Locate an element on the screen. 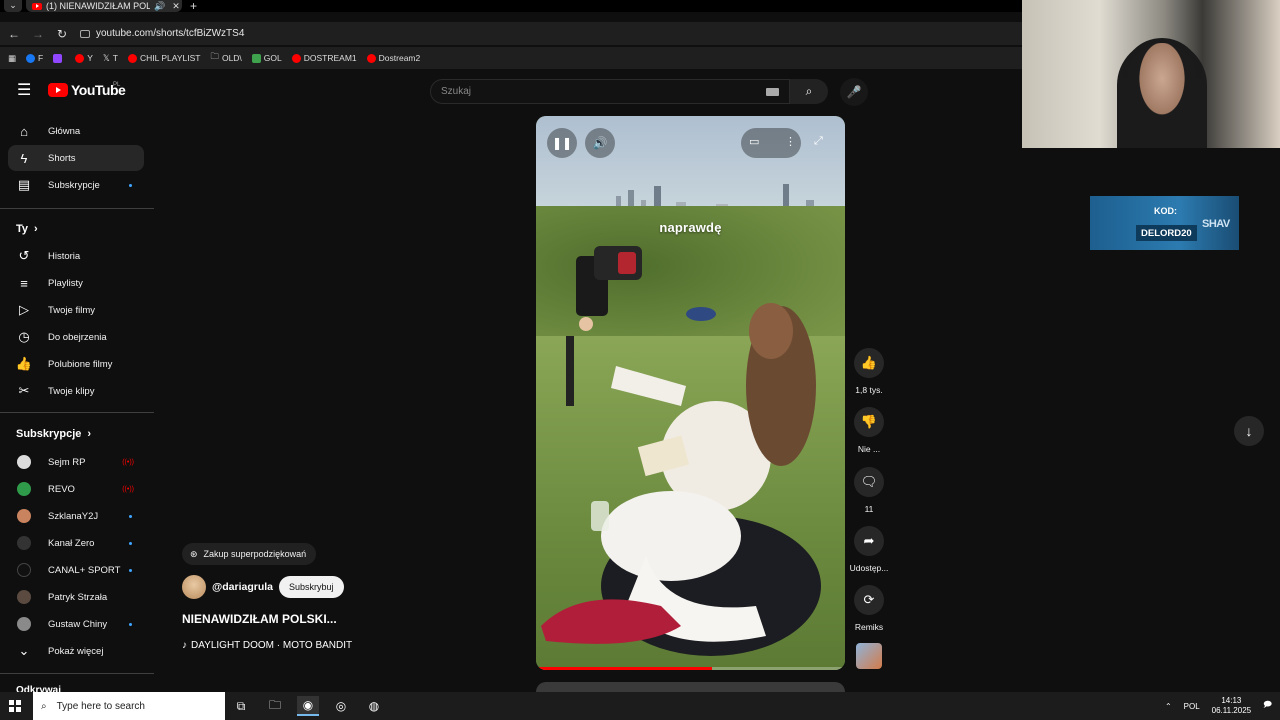 Image resolution: width=1280 pixels, height=720 pixels. bookmark-dostream2: Dostream2 is located at coordinates (393, 58).